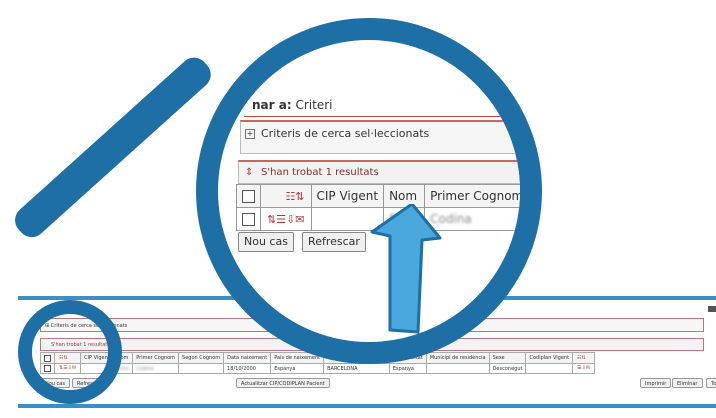 The width and height of the screenshot is (716, 418). Describe the element at coordinates (266, 242) in the screenshot. I see `lens-nou-cas-button: Nou cas` at that location.